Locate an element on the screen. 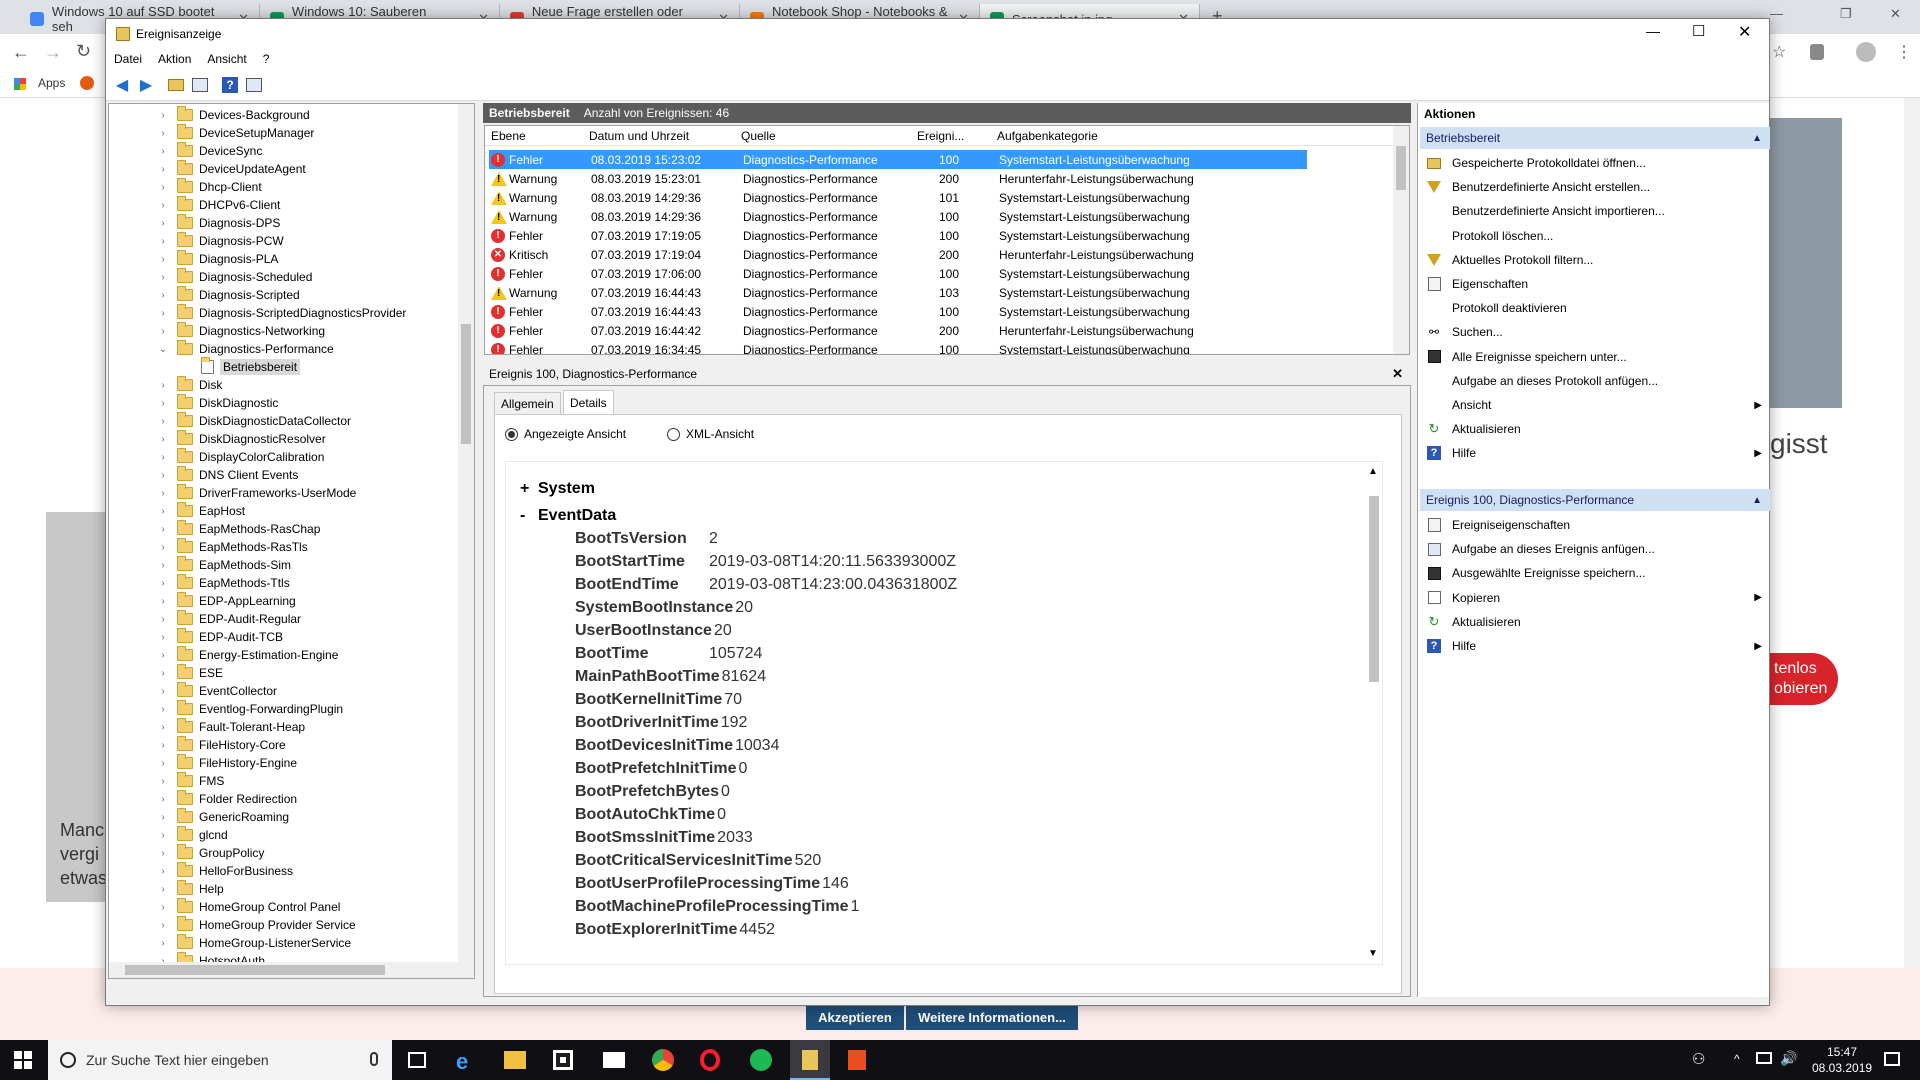 Image resolution: width=1920 pixels, height=1080 pixels. opera-icon is located at coordinates (710, 1060).